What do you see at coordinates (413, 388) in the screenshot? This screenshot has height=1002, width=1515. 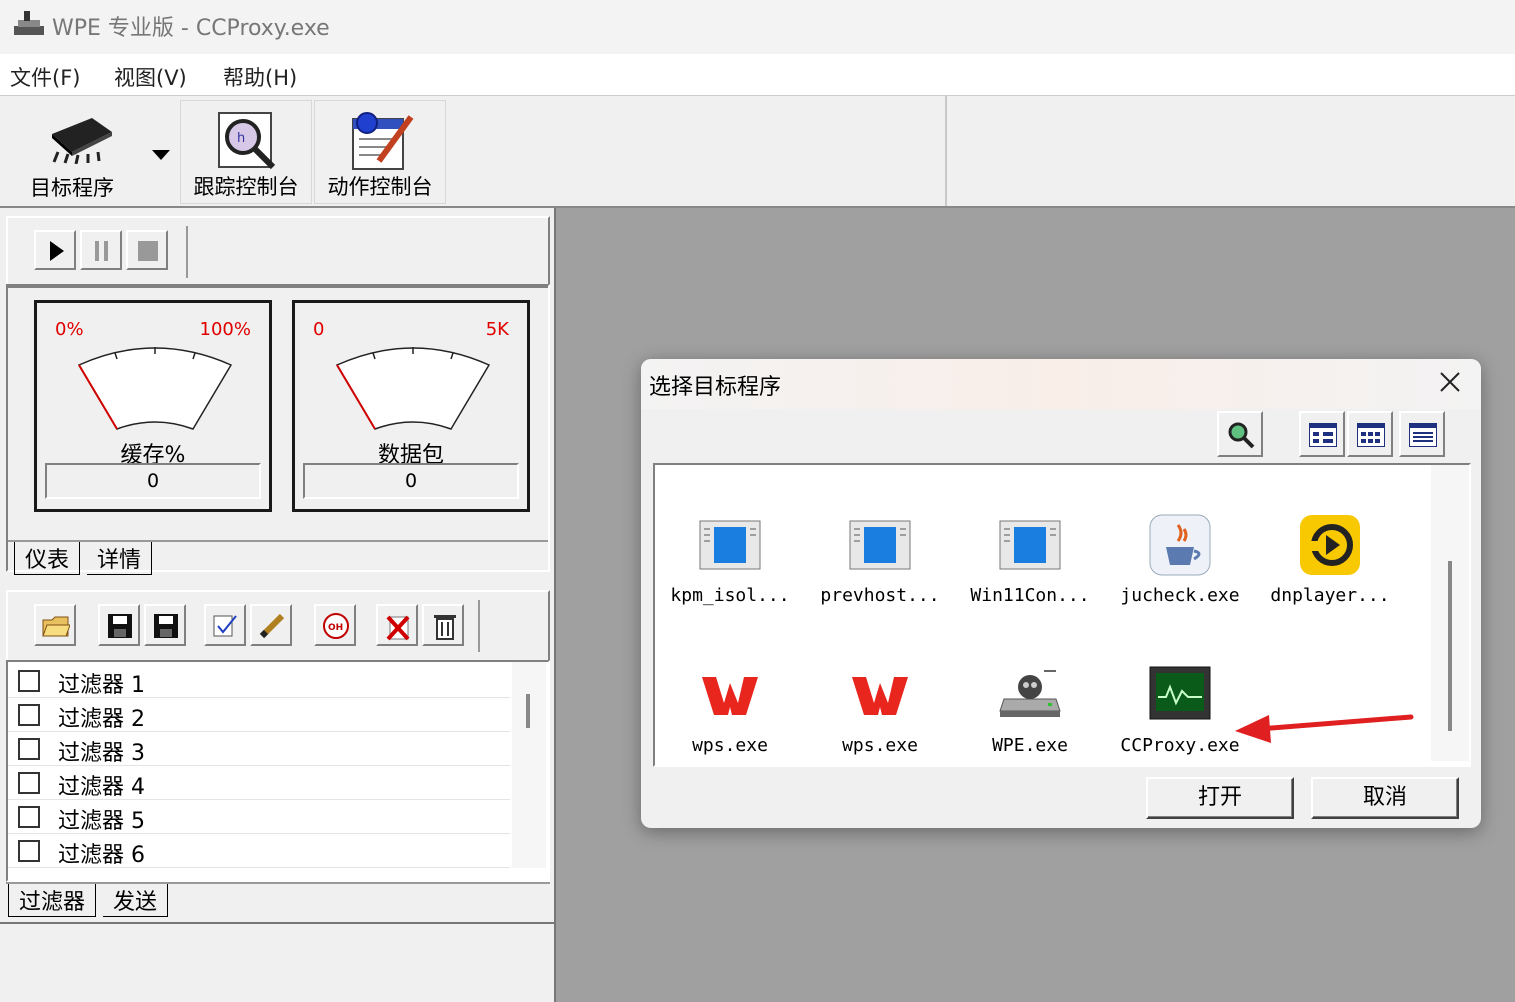 I see `packet-gauge-dial` at bounding box center [413, 388].